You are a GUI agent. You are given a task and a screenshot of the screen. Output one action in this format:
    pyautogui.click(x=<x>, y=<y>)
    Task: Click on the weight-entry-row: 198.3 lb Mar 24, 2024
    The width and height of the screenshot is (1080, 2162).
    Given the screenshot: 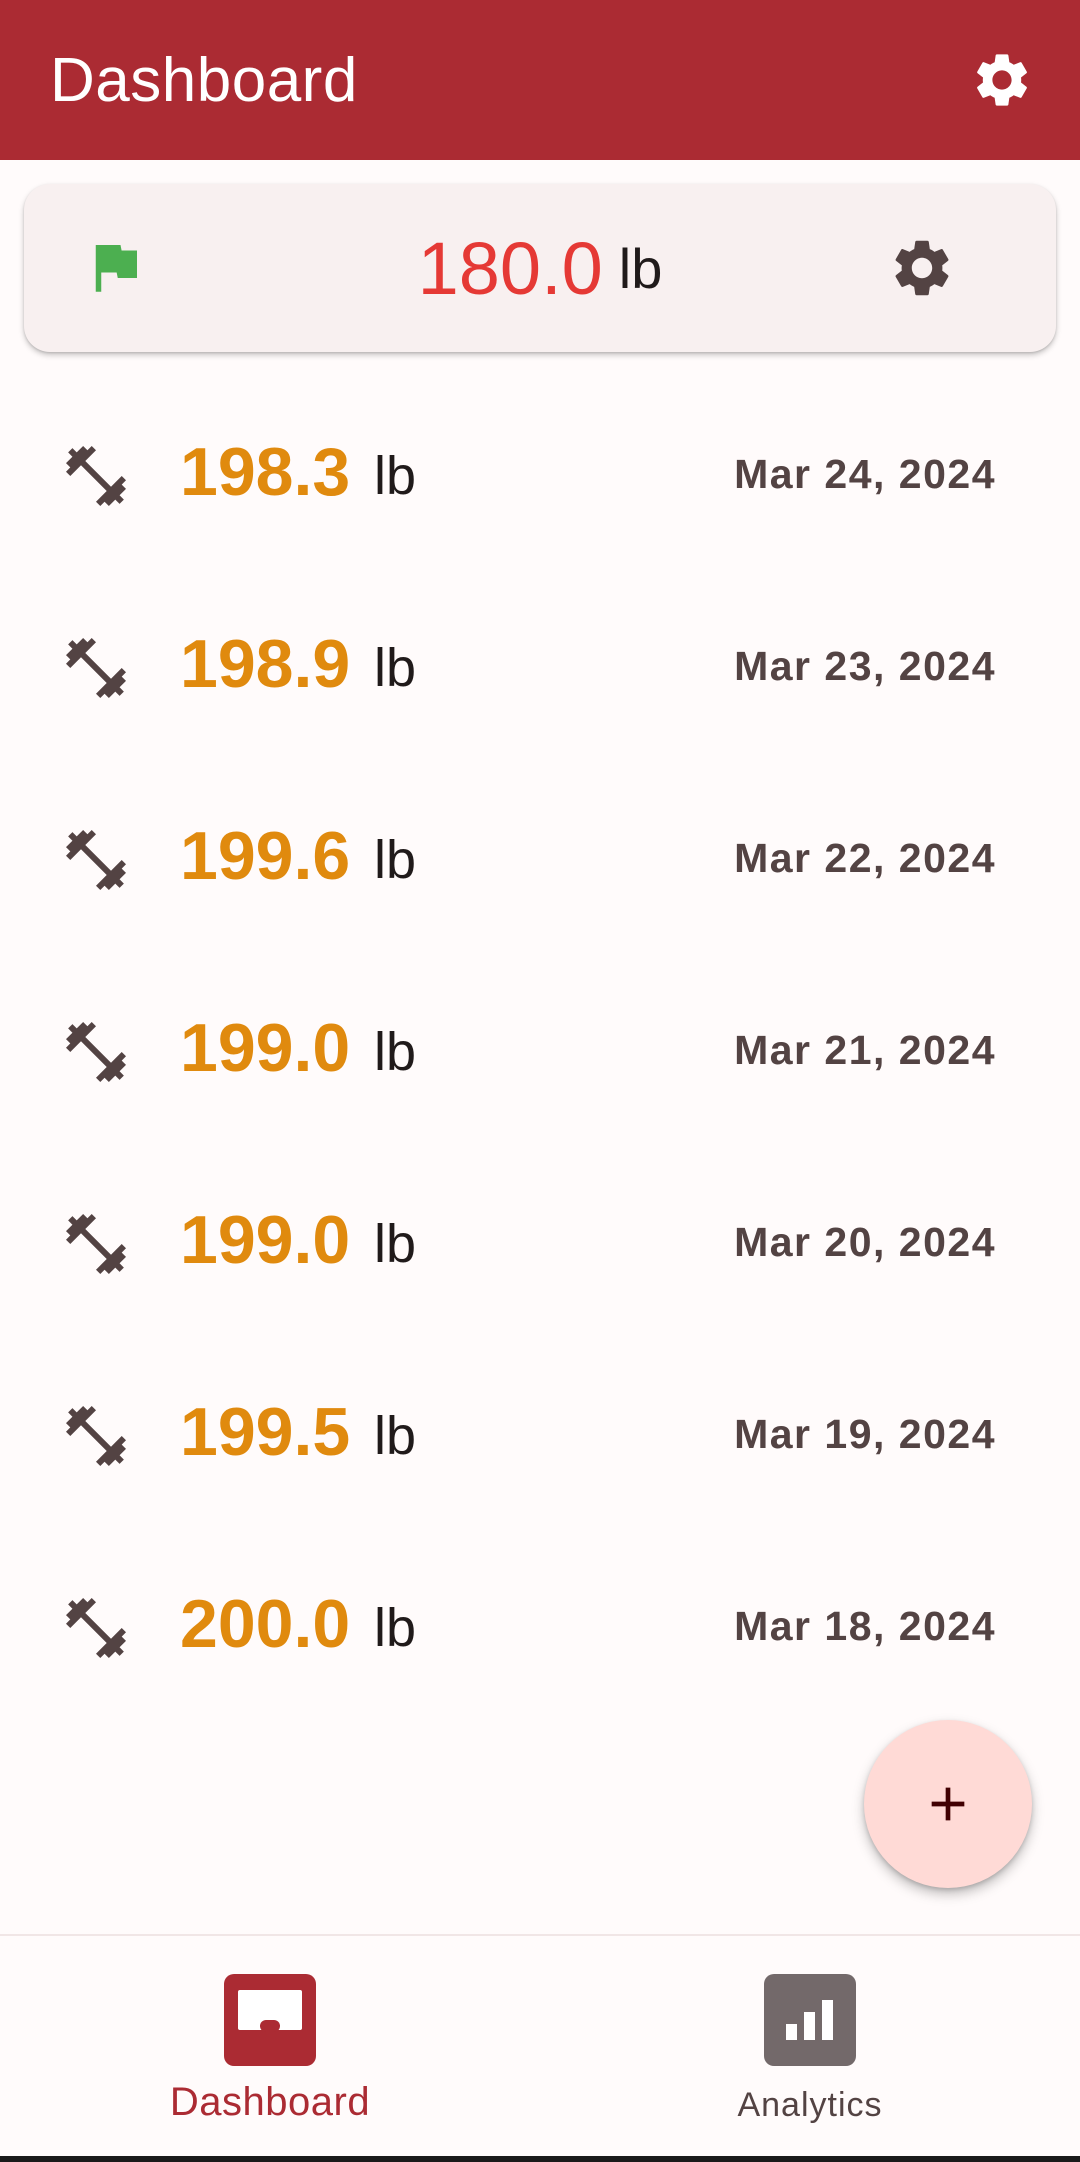 What is the action you would take?
    pyautogui.click(x=540, y=472)
    